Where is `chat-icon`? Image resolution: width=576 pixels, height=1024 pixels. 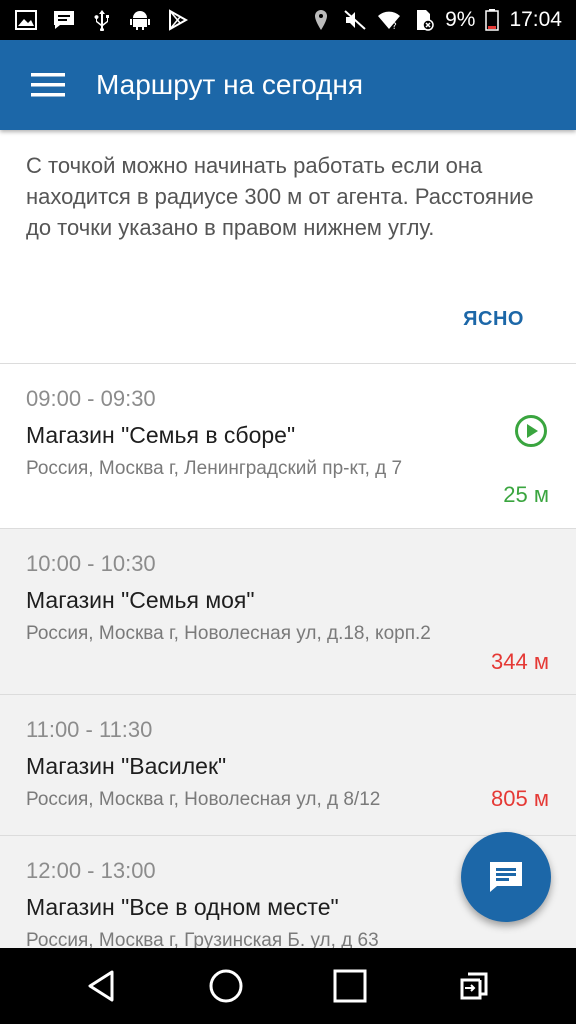 chat-icon is located at coordinates (506, 877).